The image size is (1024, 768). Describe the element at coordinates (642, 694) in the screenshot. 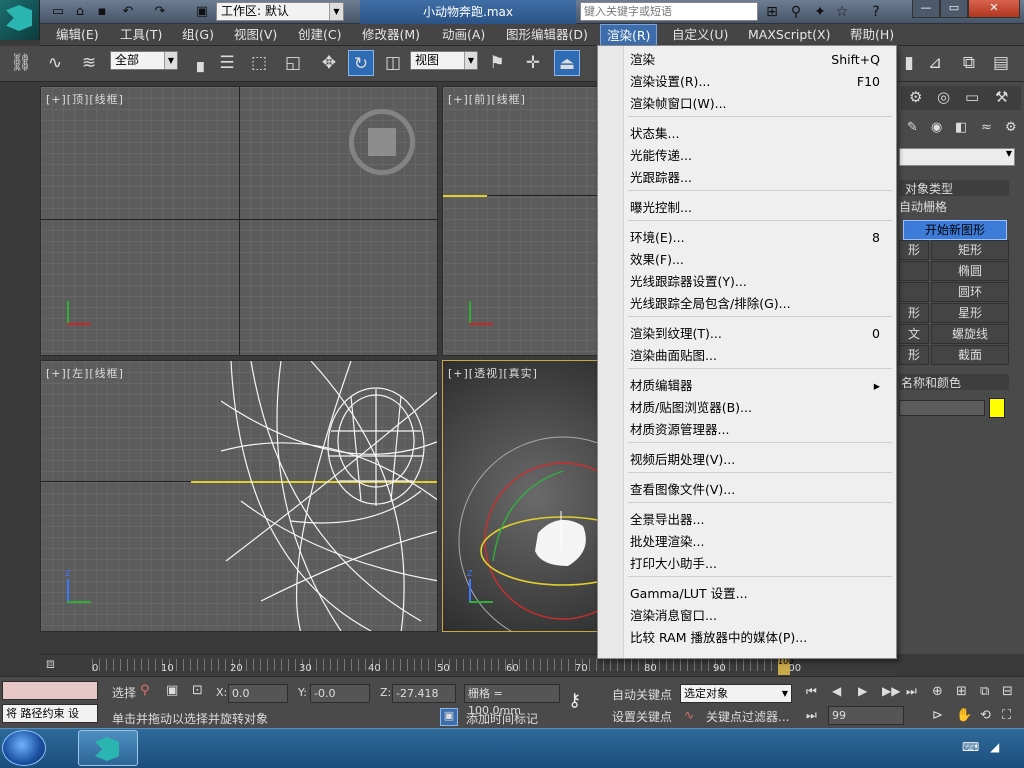

I see `auto-key-button: 自动关键点` at that location.